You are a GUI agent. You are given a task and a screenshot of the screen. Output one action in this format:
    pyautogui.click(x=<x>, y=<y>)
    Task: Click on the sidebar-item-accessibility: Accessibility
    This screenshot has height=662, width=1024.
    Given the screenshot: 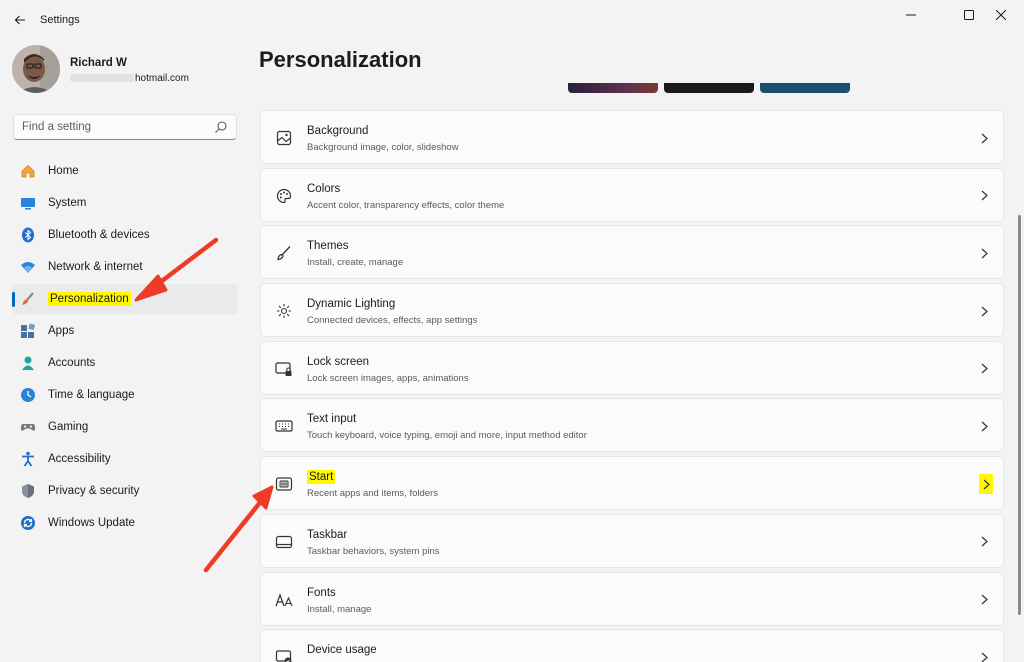 What is the action you would take?
    pyautogui.click(x=125, y=459)
    